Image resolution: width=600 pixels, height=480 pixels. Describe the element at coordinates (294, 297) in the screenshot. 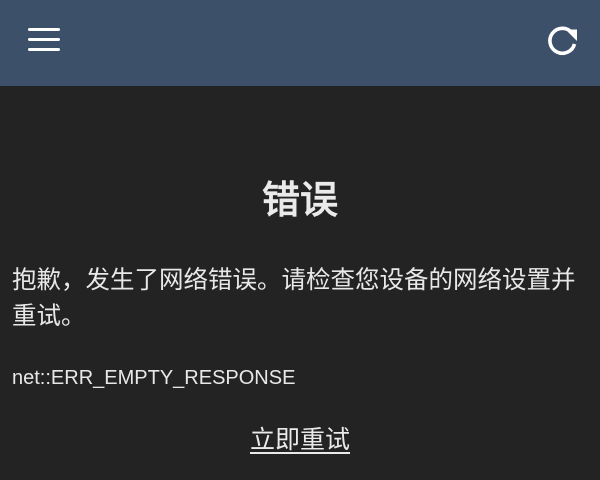

I see `error-message: 抱歉，发生了网络错误。请检查您设备的网络设置并重试。` at that location.